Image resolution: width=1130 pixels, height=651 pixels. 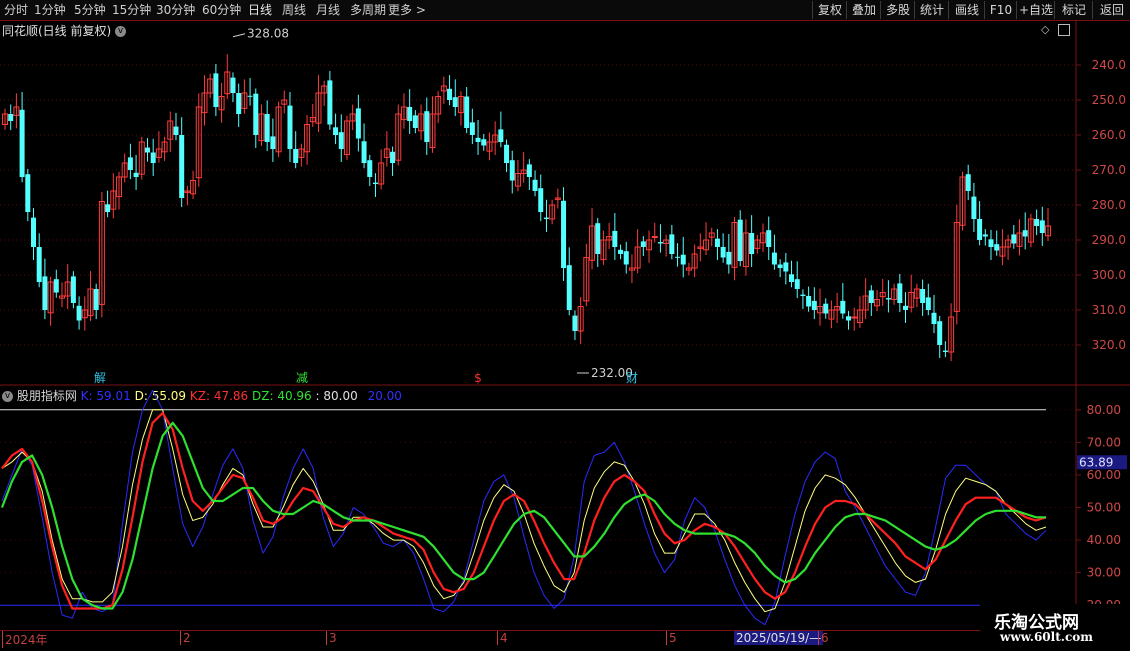 I want to click on price-tick-label: 300.0, so click(x=1109, y=275).